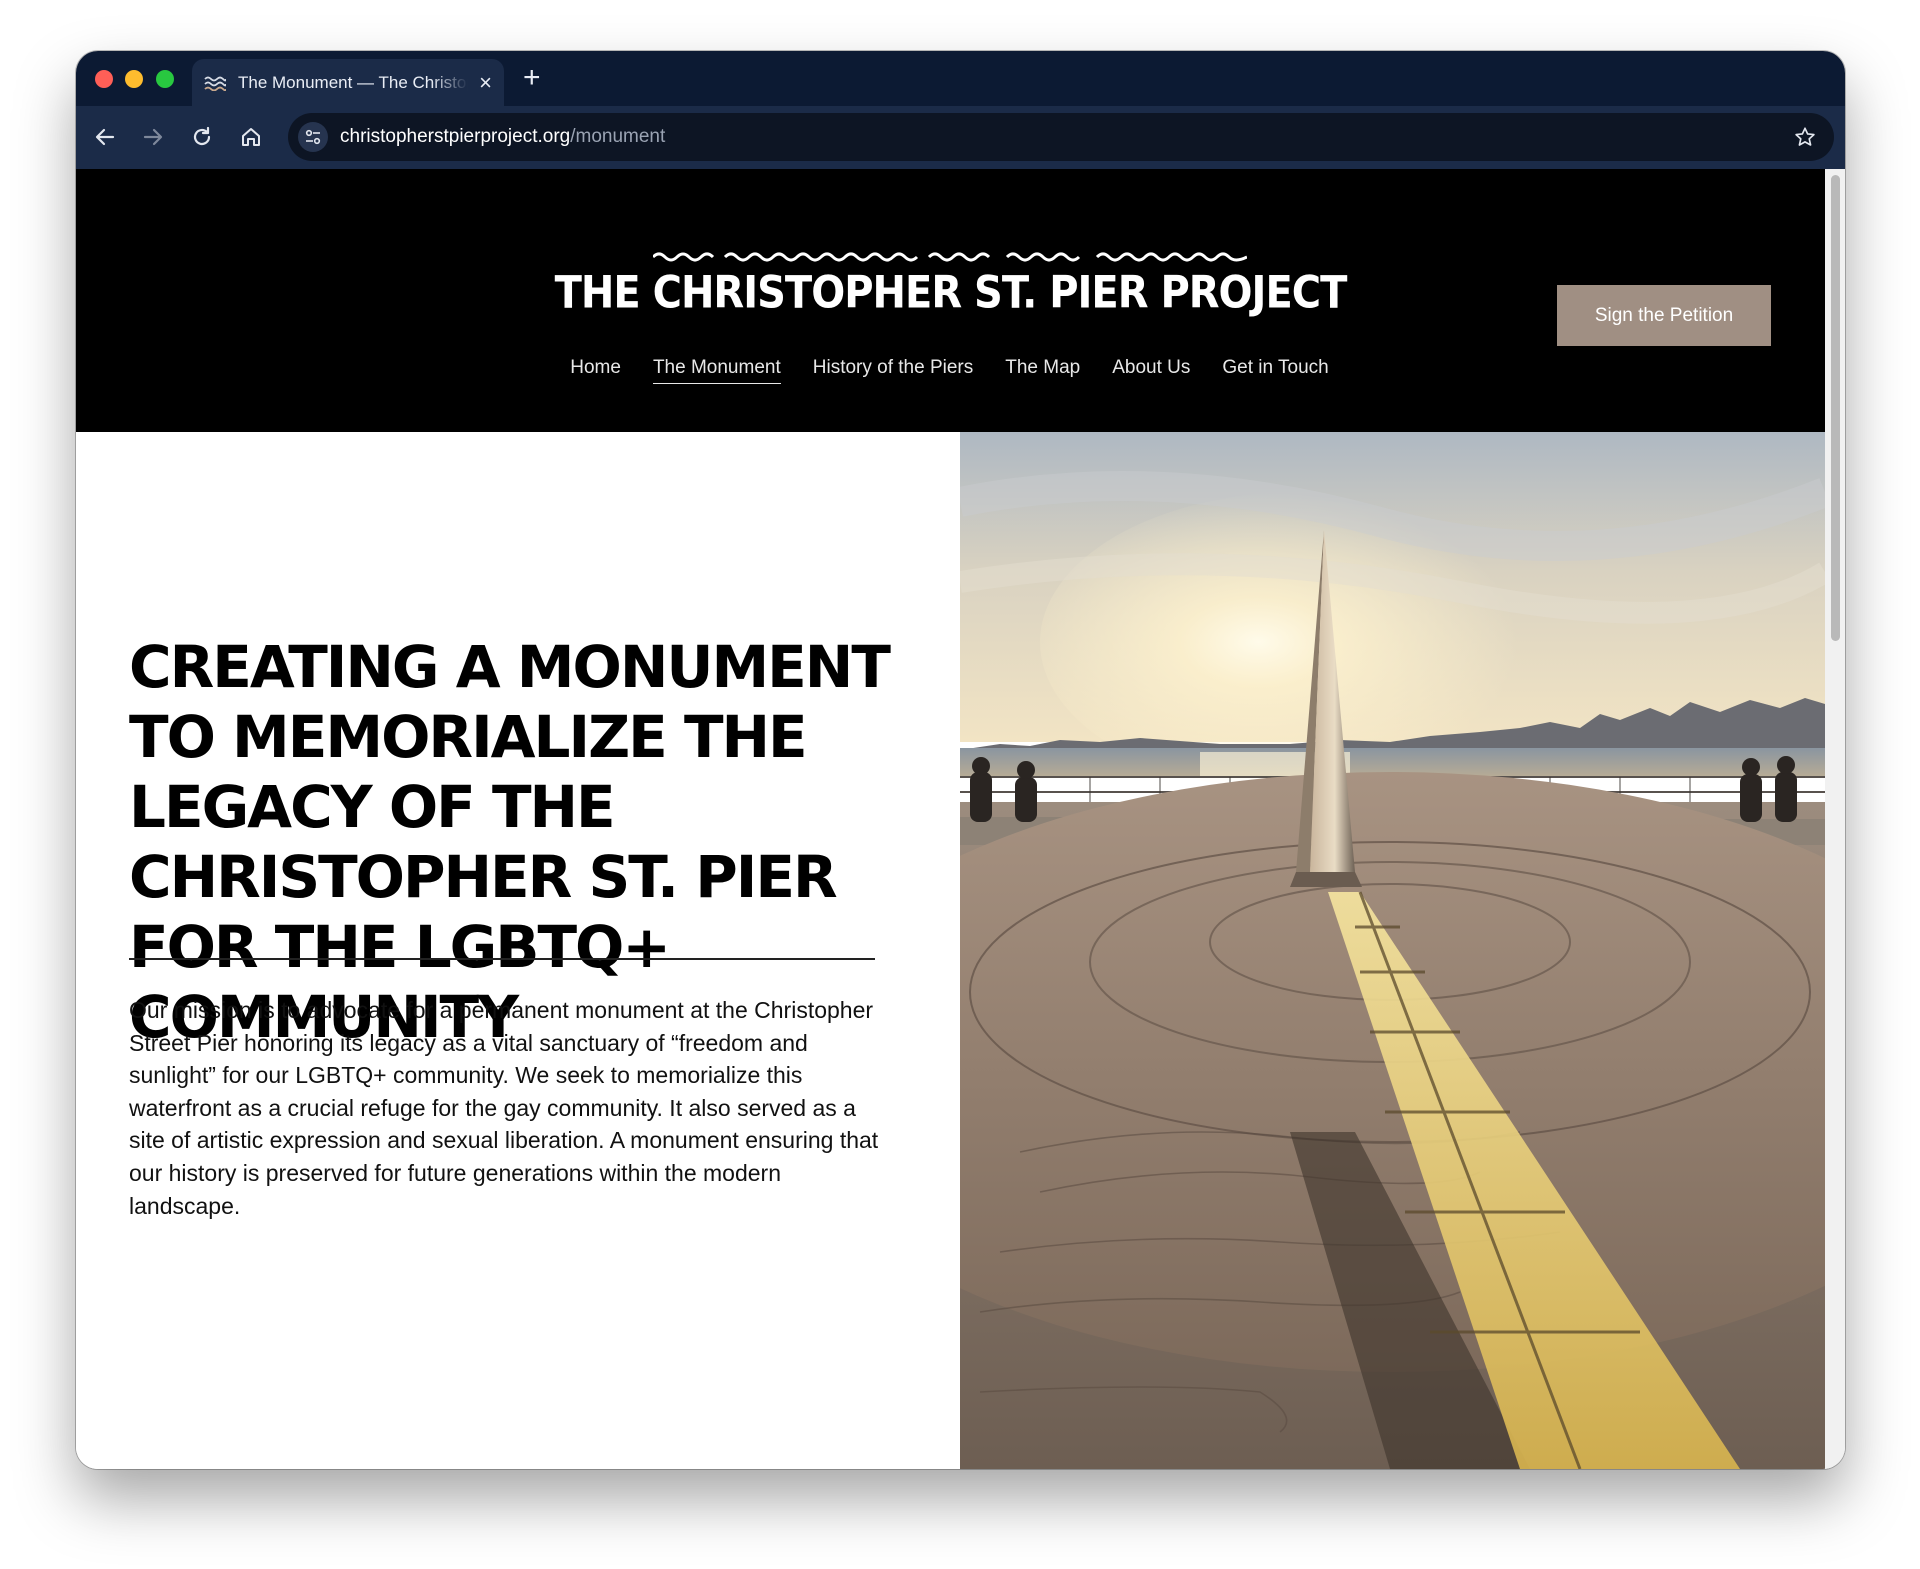 Image resolution: width=1920 pixels, height=1569 pixels. I want to click on nav-get-in-touch: Get in Touch, so click(1275, 370).